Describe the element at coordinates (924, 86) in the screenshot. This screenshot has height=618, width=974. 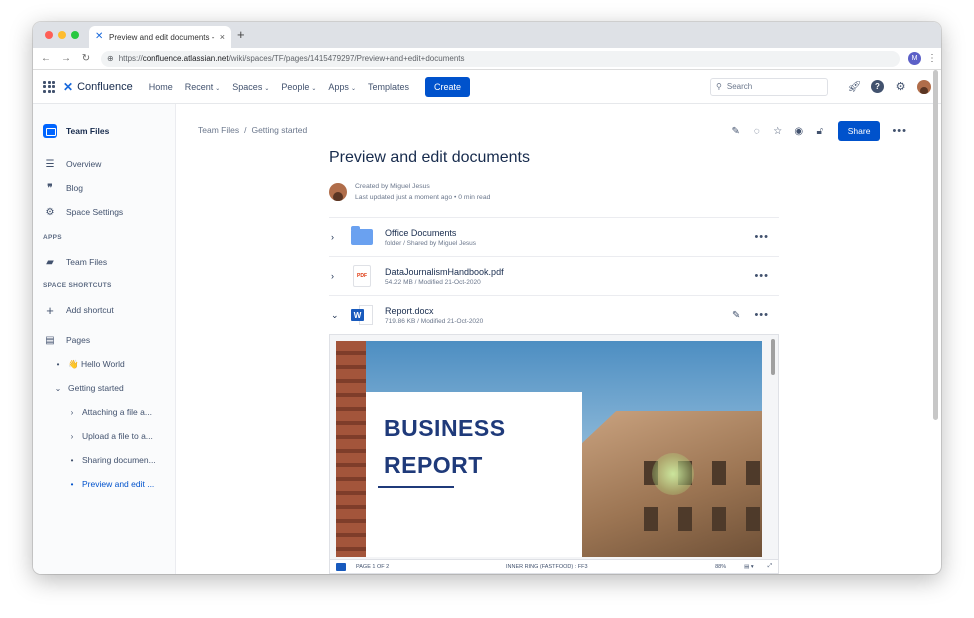
I see `user-avatar` at that location.